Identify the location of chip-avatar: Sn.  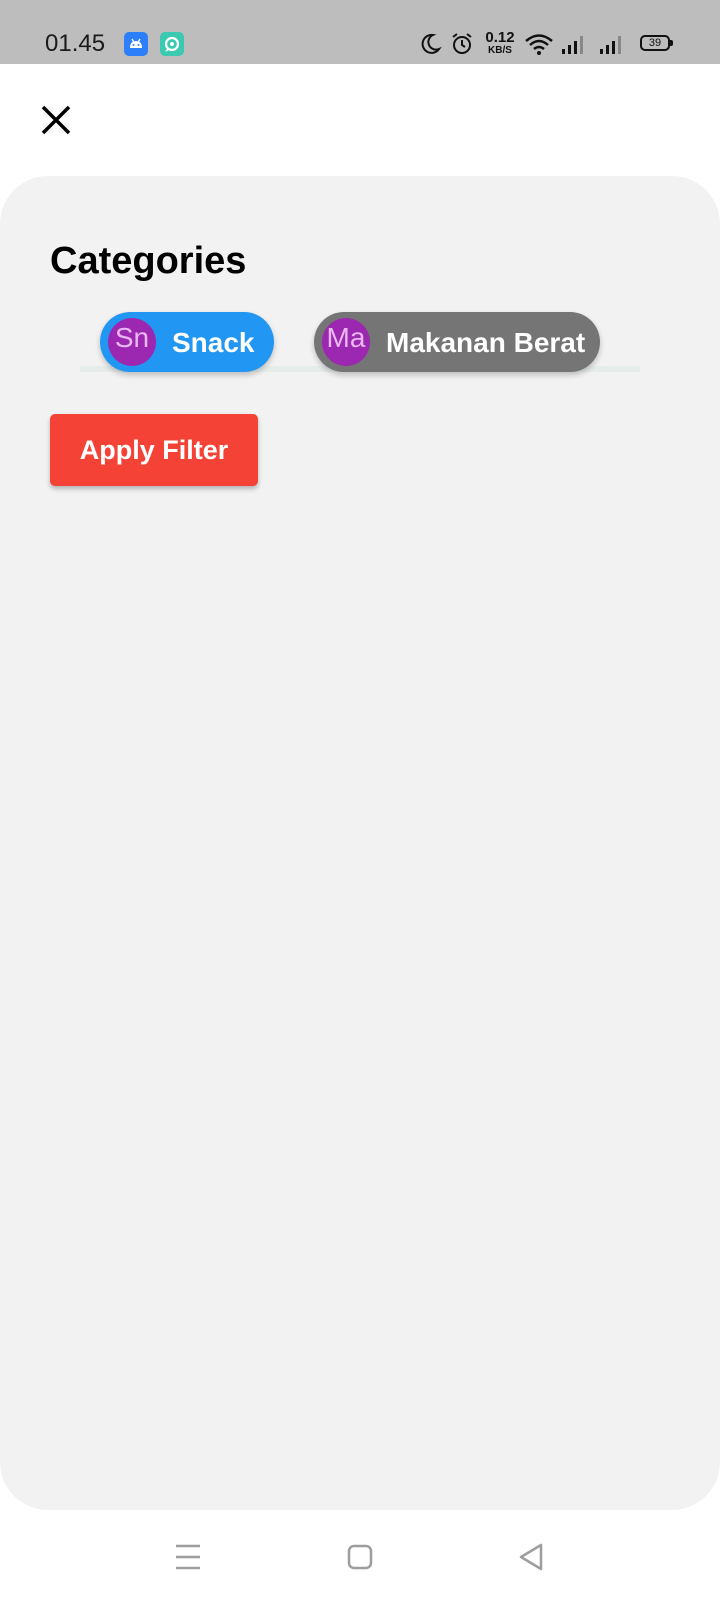
(132, 342).